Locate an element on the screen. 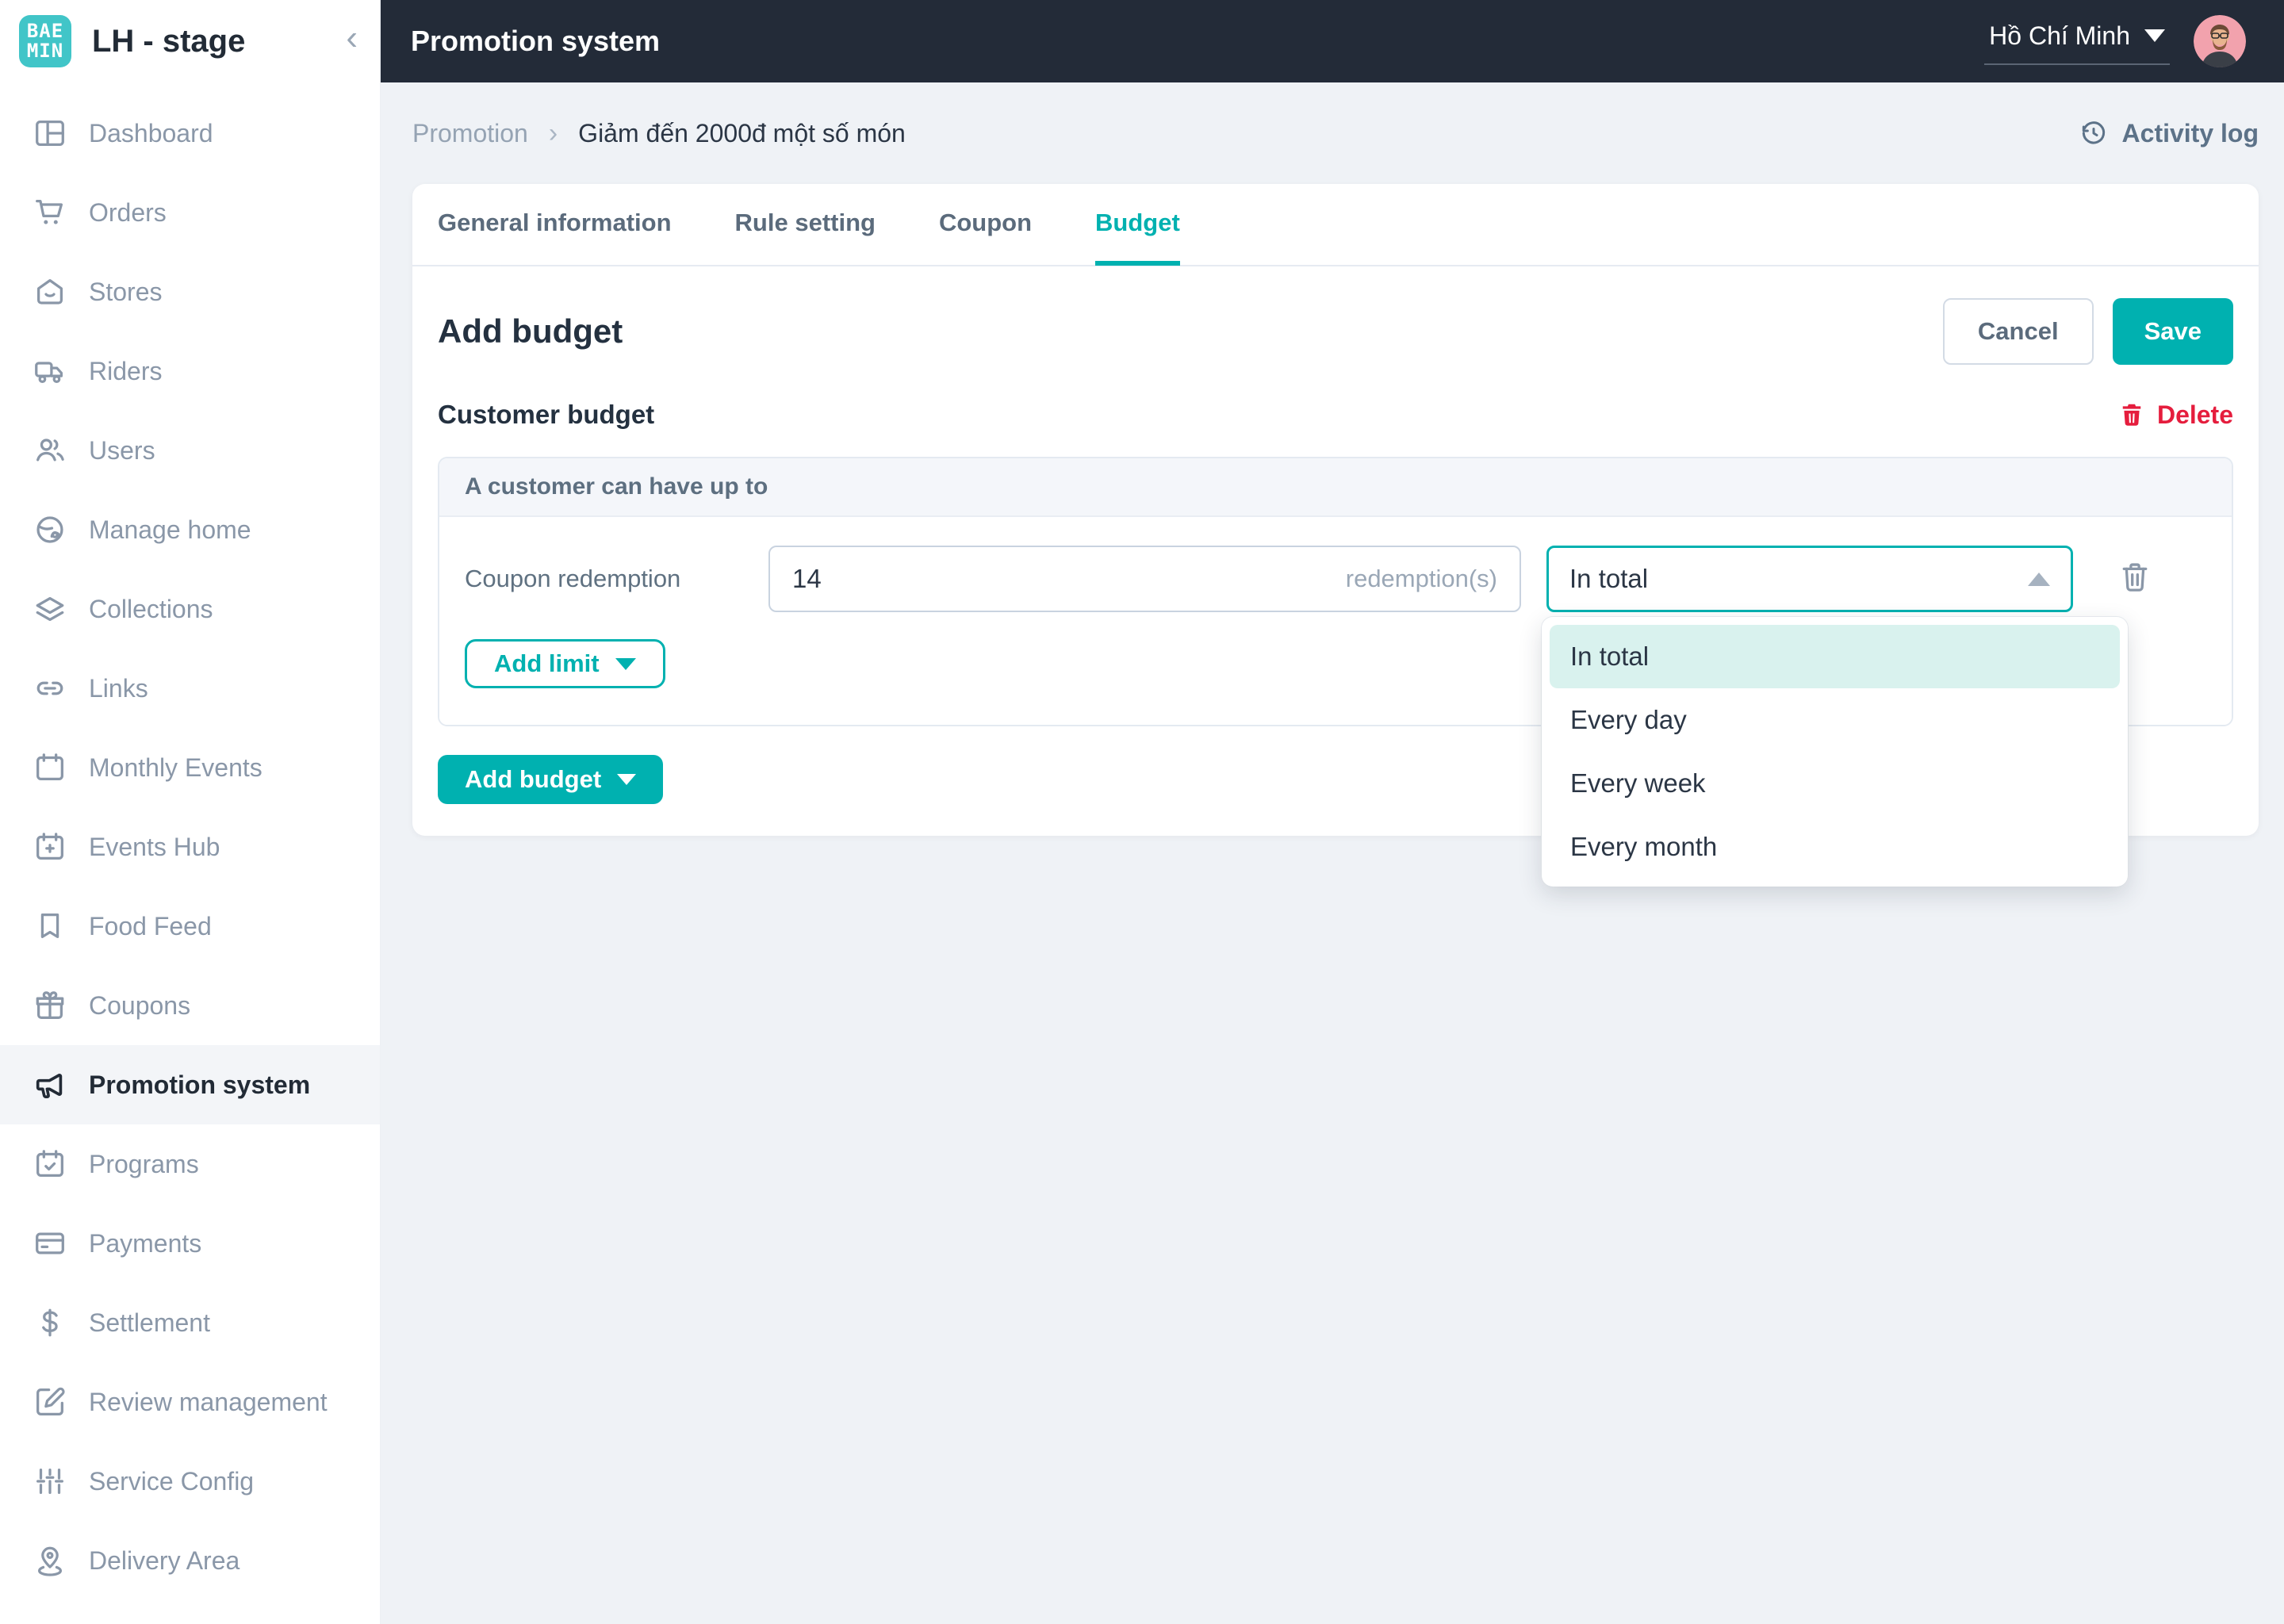  sidebar-item-label: Service Config is located at coordinates (172, 1481).